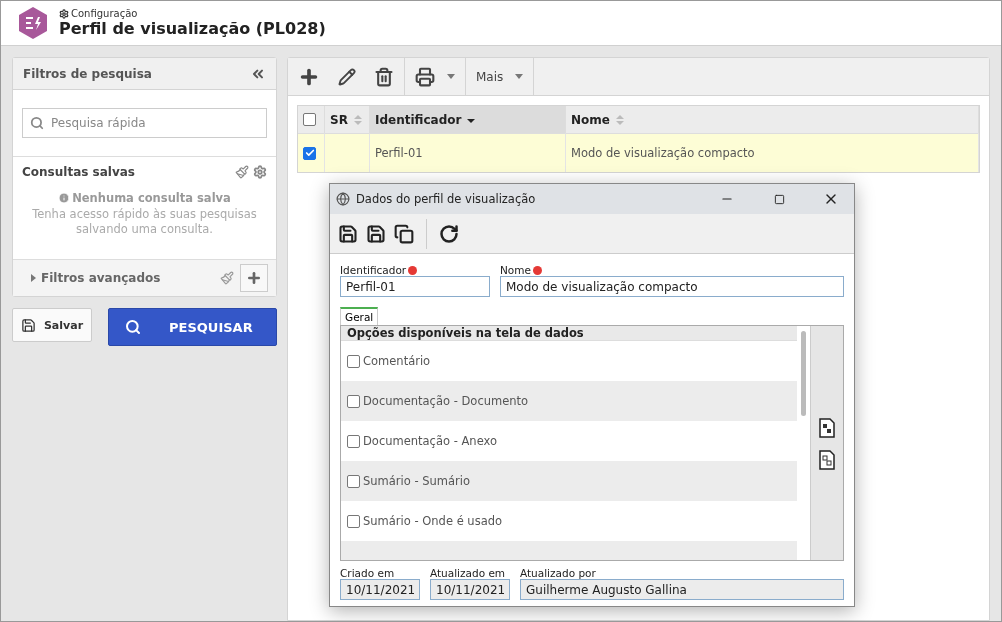 The width and height of the screenshot is (1002, 622). What do you see at coordinates (772, 152) in the screenshot?
I see `table-cell: Modo de visualização compacto` at bounding box center [772, 152].